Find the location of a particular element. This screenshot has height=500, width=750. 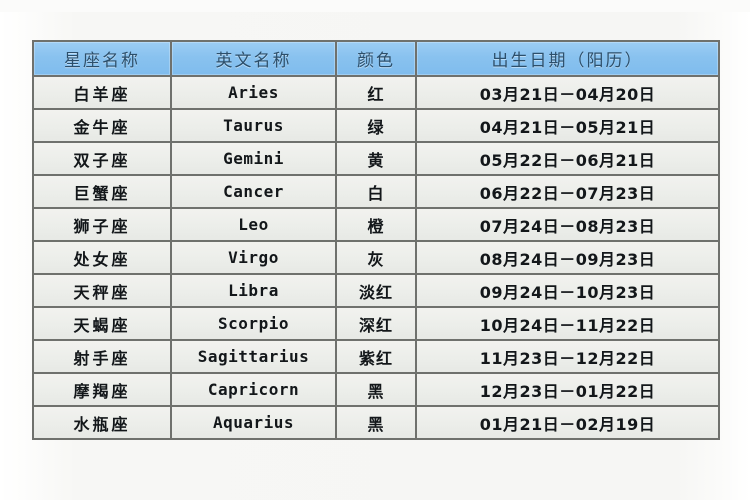

cell-en-name: Scorpio is located at coordinates (253, 323).